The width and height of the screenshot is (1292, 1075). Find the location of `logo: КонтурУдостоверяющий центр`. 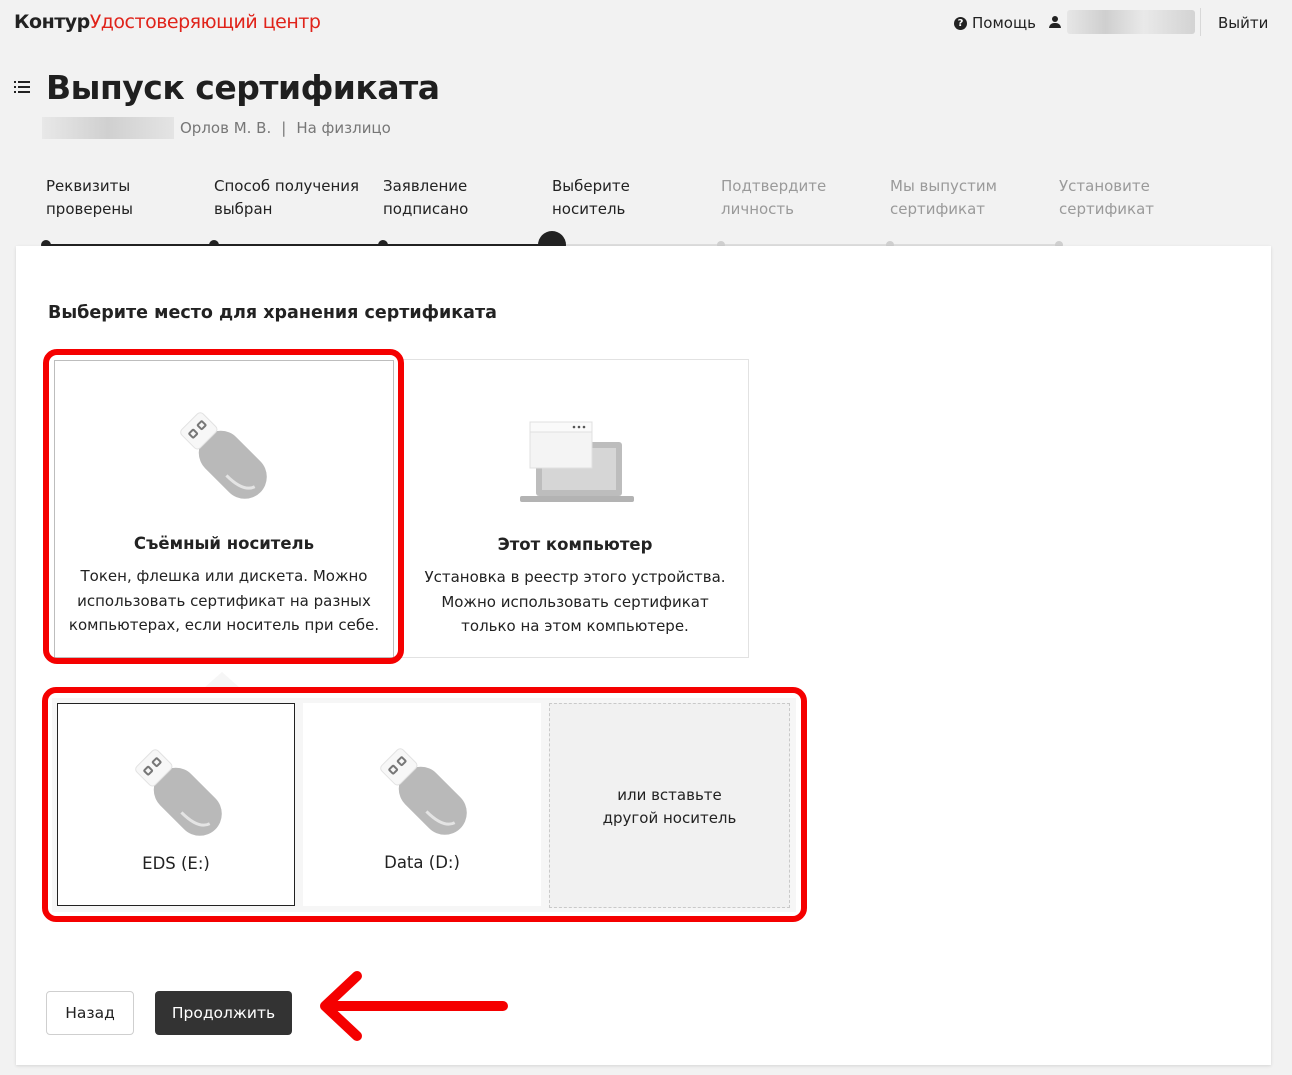

logo: КонтурУдостоверяющий центр is located at coordinates (167, 22).